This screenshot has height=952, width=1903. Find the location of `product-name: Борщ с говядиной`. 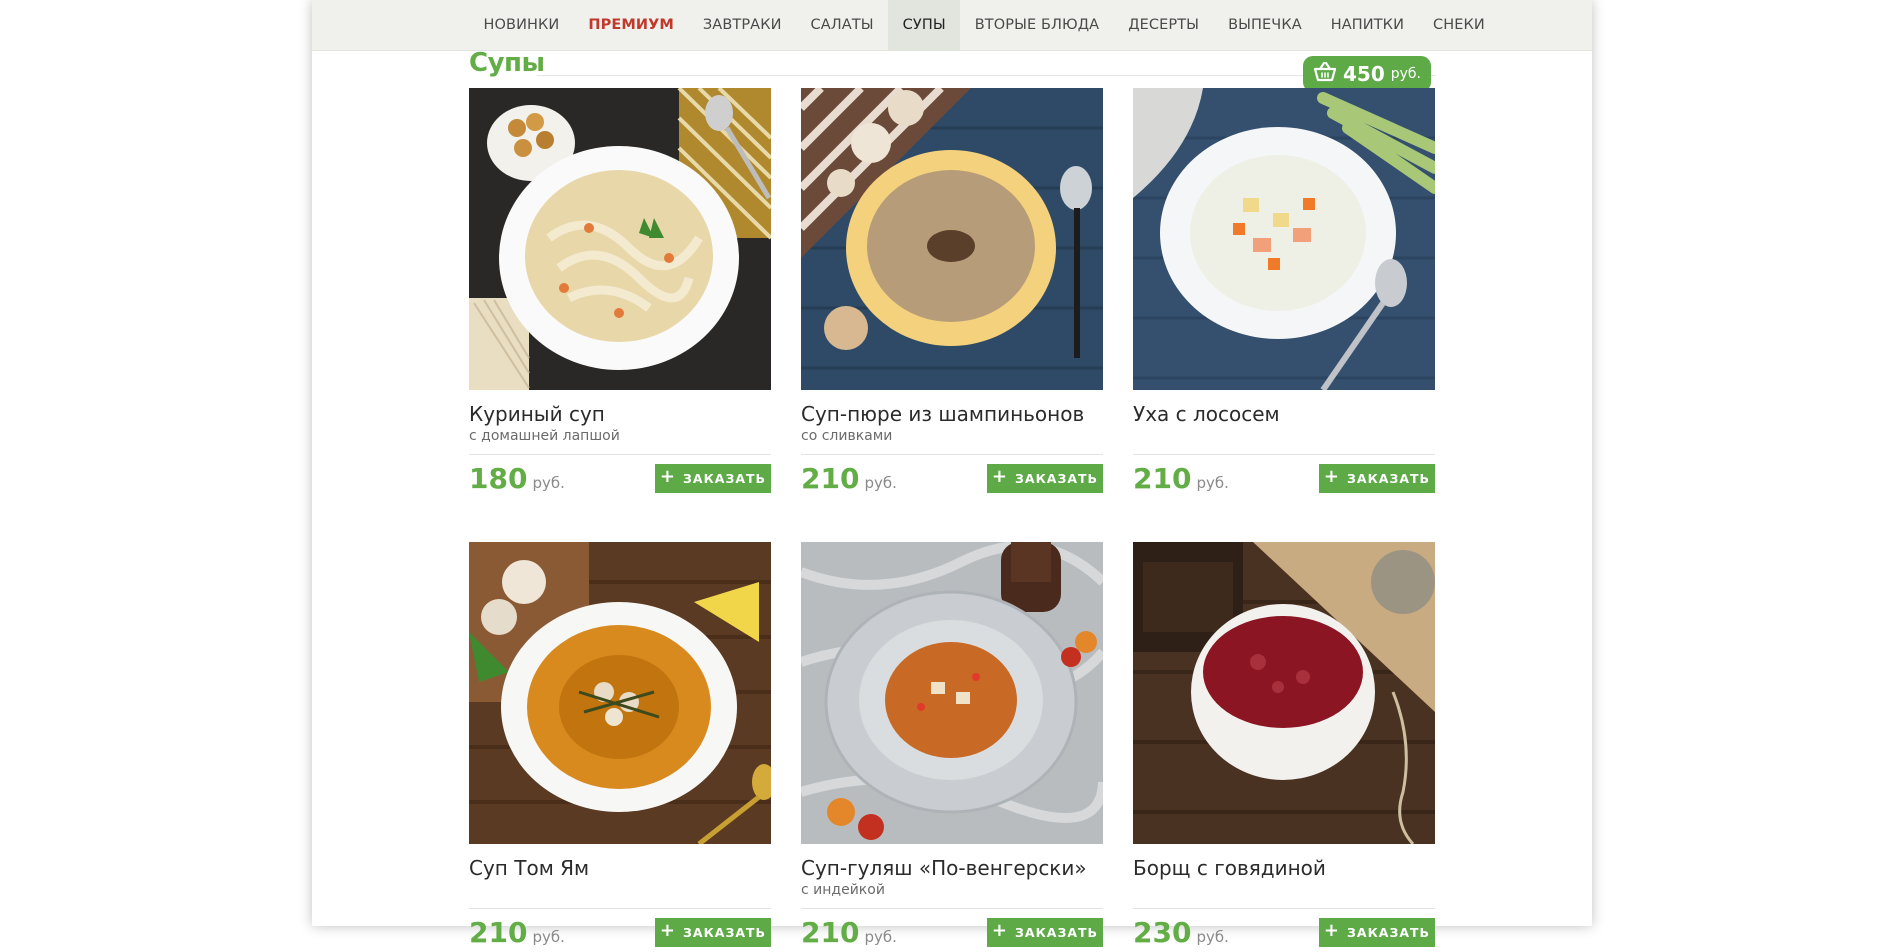

product-name: Борщ с говядиной is located at coordinates (1284, 868).